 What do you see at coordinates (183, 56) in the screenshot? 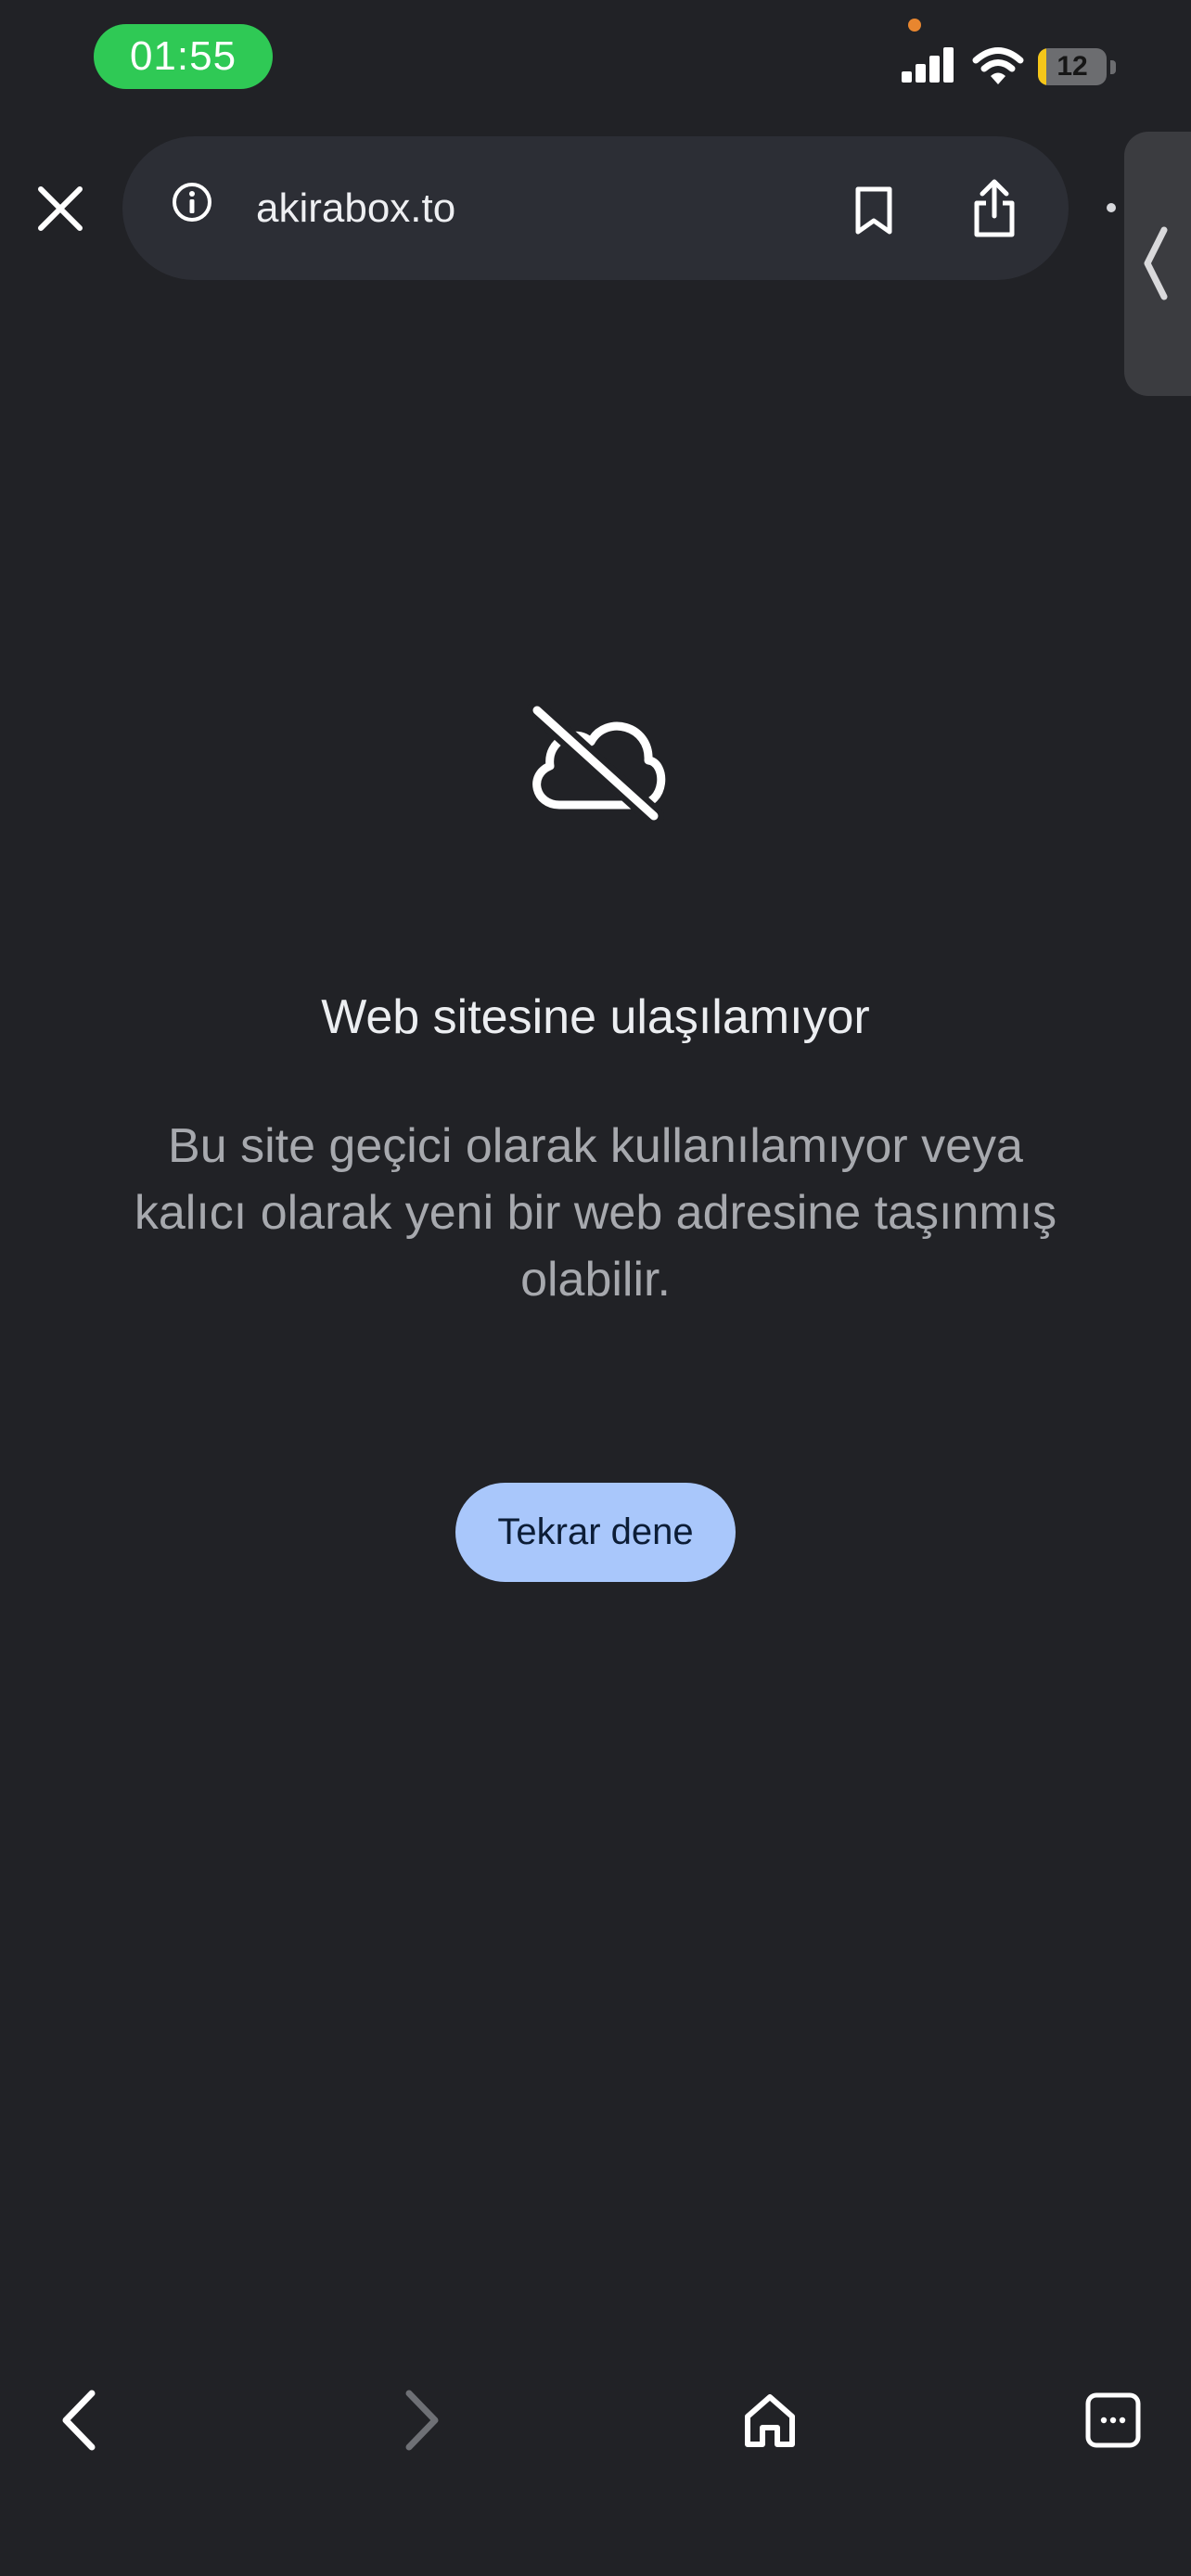
I see `status-time: 01:55` at bounding box center [183, 56].